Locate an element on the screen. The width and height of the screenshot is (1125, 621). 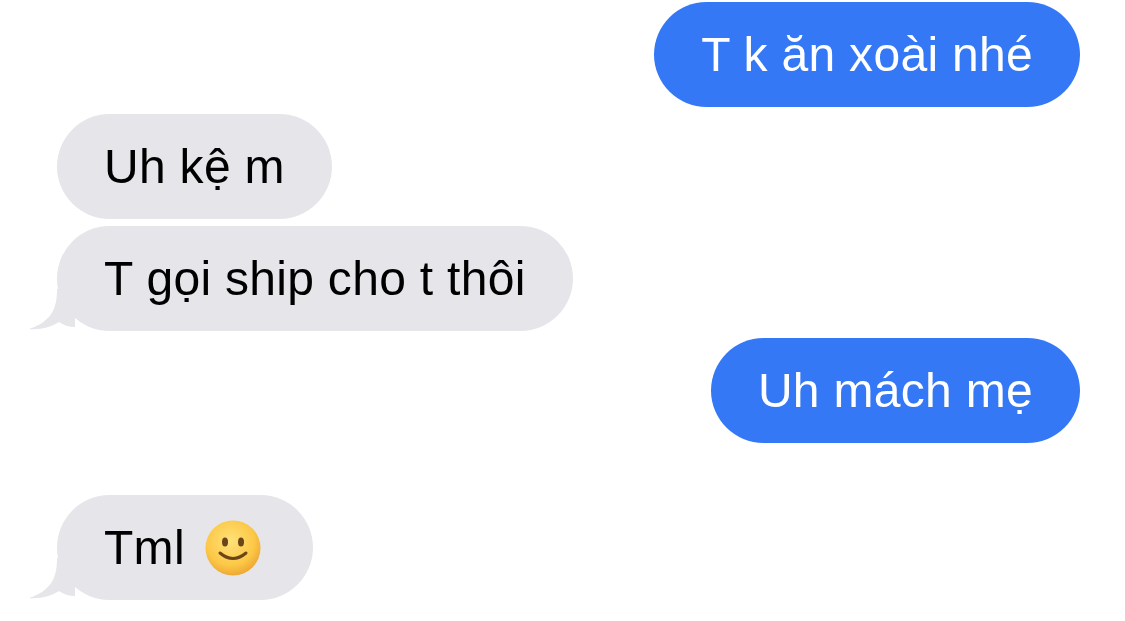
message-text: T gọi ship cho t thôi is located at coordinates (315, 278).